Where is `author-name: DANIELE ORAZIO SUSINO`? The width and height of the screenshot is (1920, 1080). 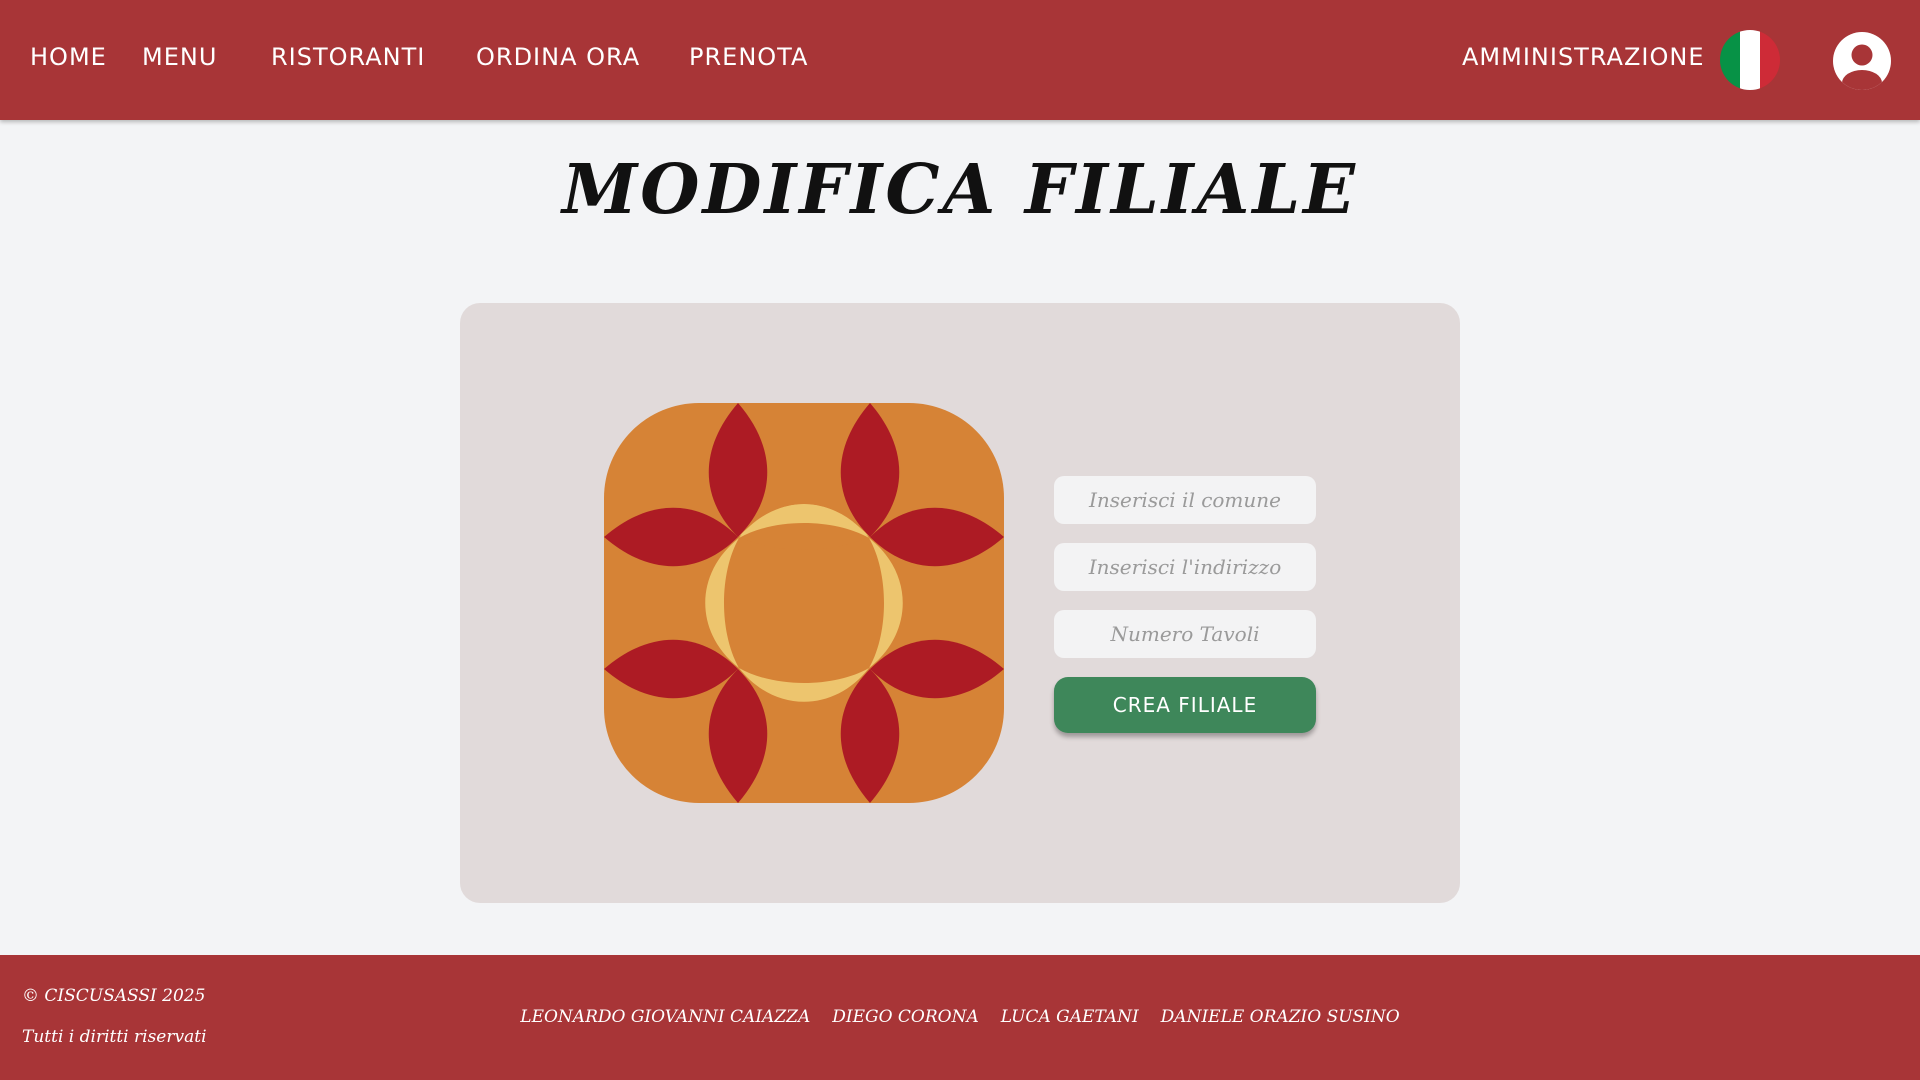
author-name: DANIELE ORAZIO SUSINO is located at coordinates (1280, 1017).